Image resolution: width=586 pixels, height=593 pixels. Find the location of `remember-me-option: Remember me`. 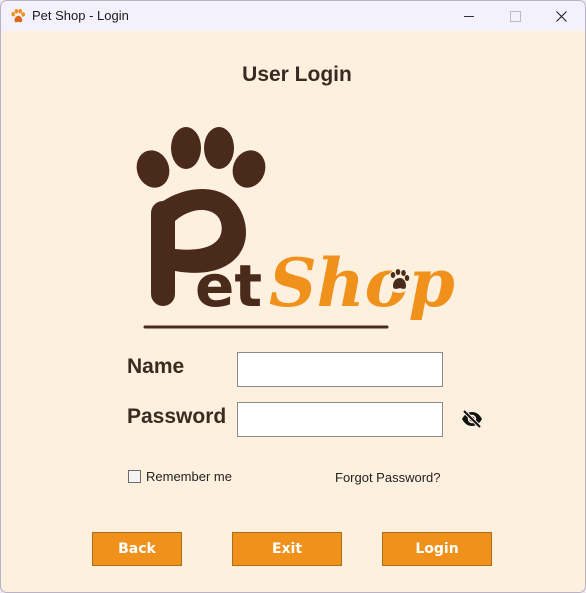

remember-me-option: Remember me is located at coordinates (180, 476).